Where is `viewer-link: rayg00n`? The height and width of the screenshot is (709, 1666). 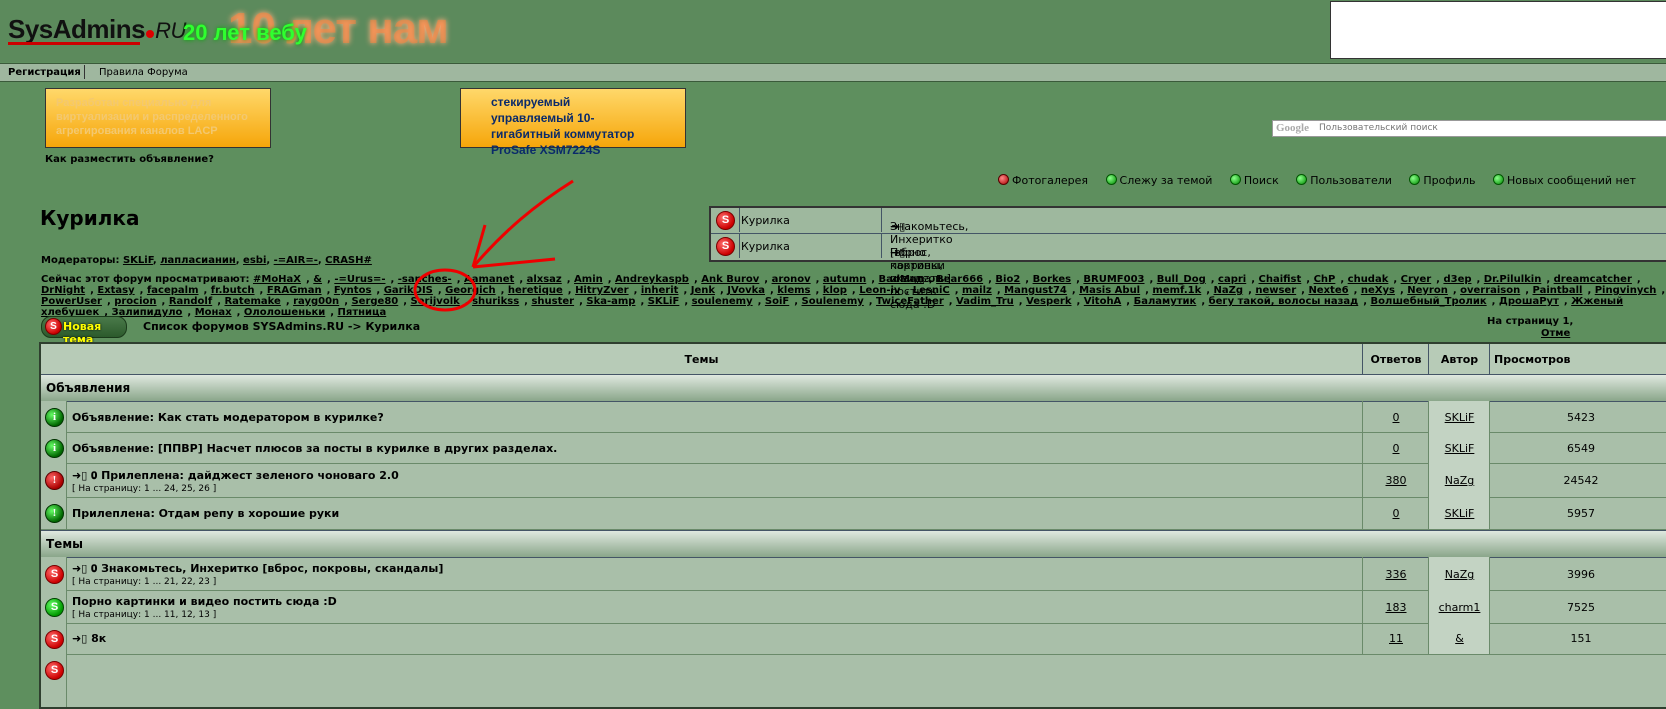
viewer-link: rayg00n is located at coordinates (316, 301).